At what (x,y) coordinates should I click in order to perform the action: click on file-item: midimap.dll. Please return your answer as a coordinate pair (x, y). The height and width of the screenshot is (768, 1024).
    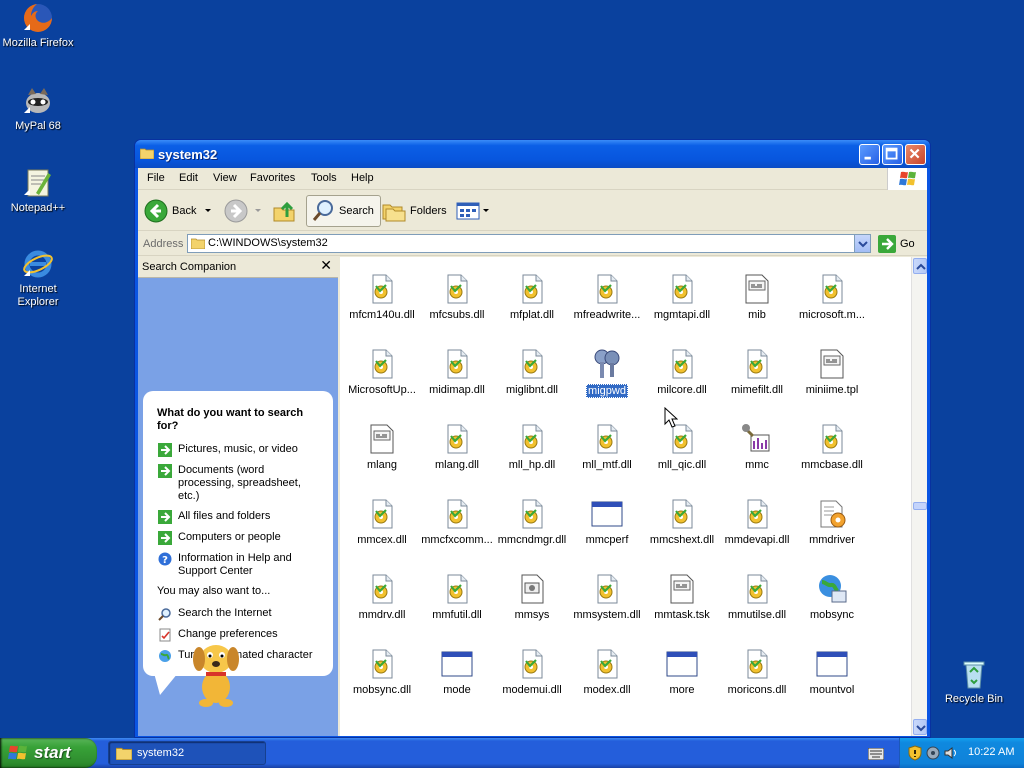
    Looking at the image, I should click on (457, 372).